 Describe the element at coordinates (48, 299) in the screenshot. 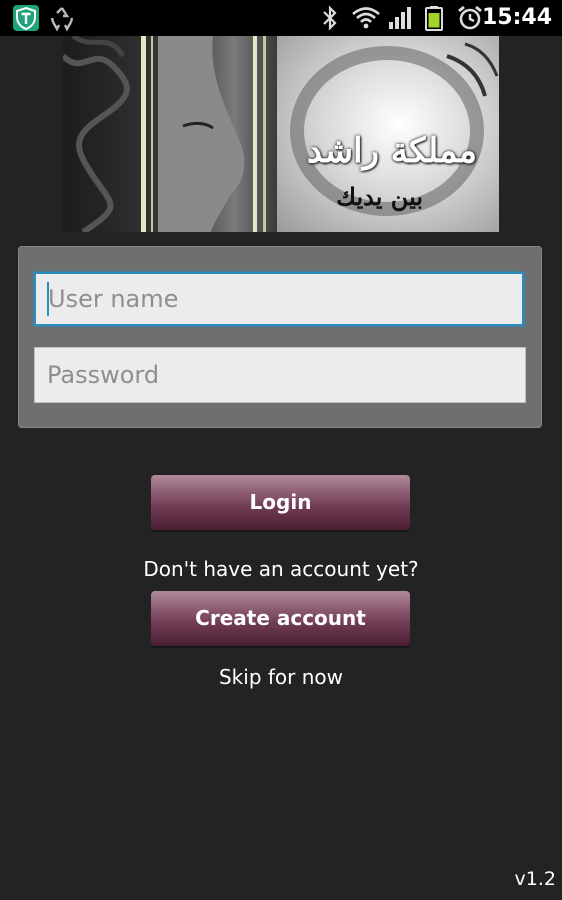

I see `text-cursor` at that location.